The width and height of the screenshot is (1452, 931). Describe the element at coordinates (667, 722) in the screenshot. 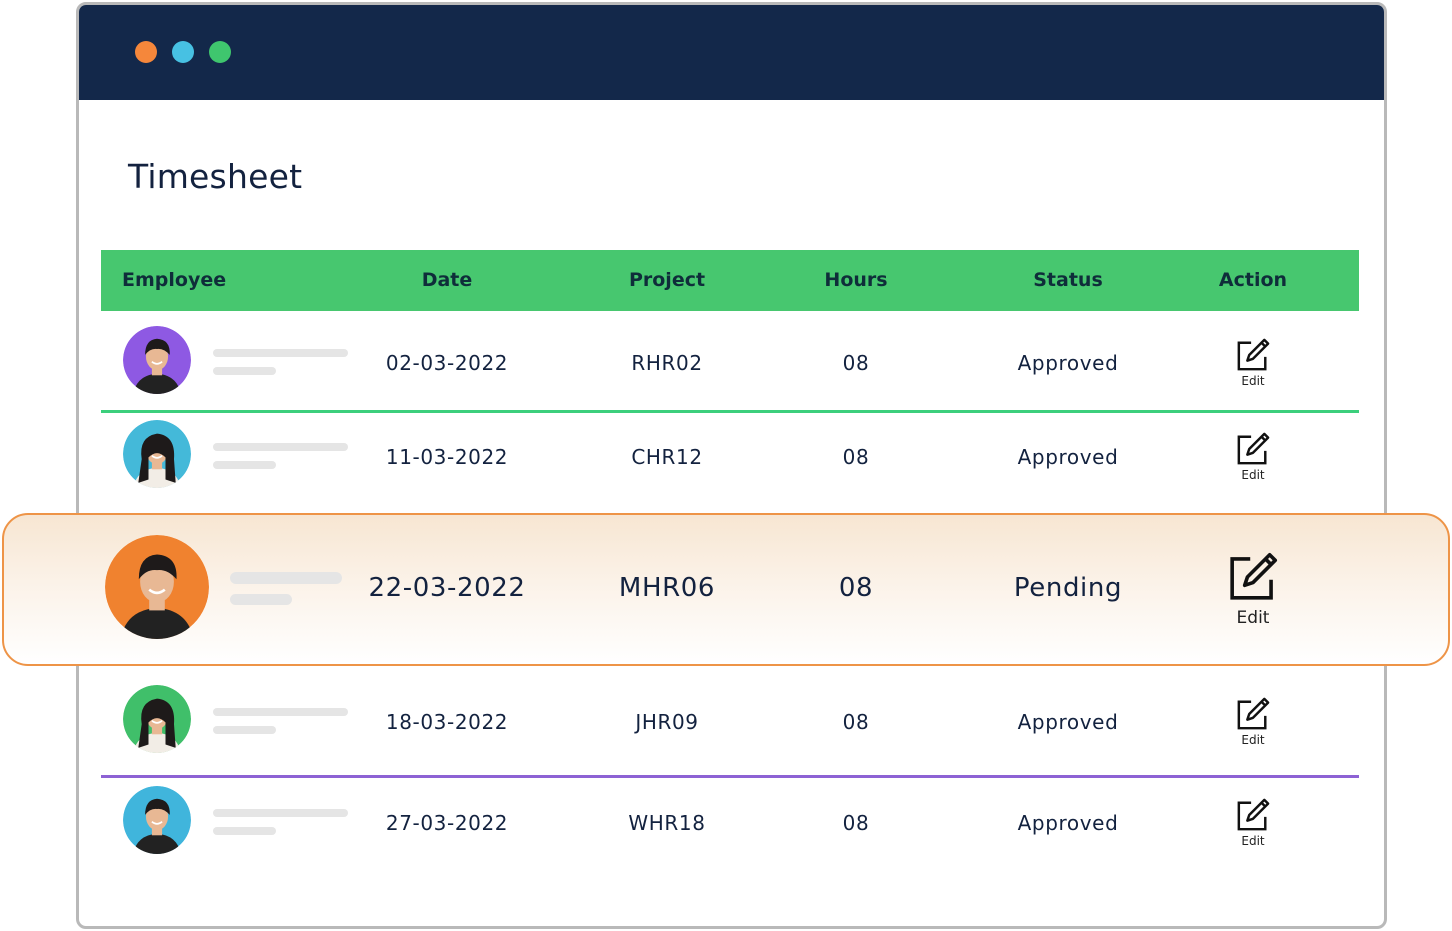

I see `project-cell: JHR09` at that location.